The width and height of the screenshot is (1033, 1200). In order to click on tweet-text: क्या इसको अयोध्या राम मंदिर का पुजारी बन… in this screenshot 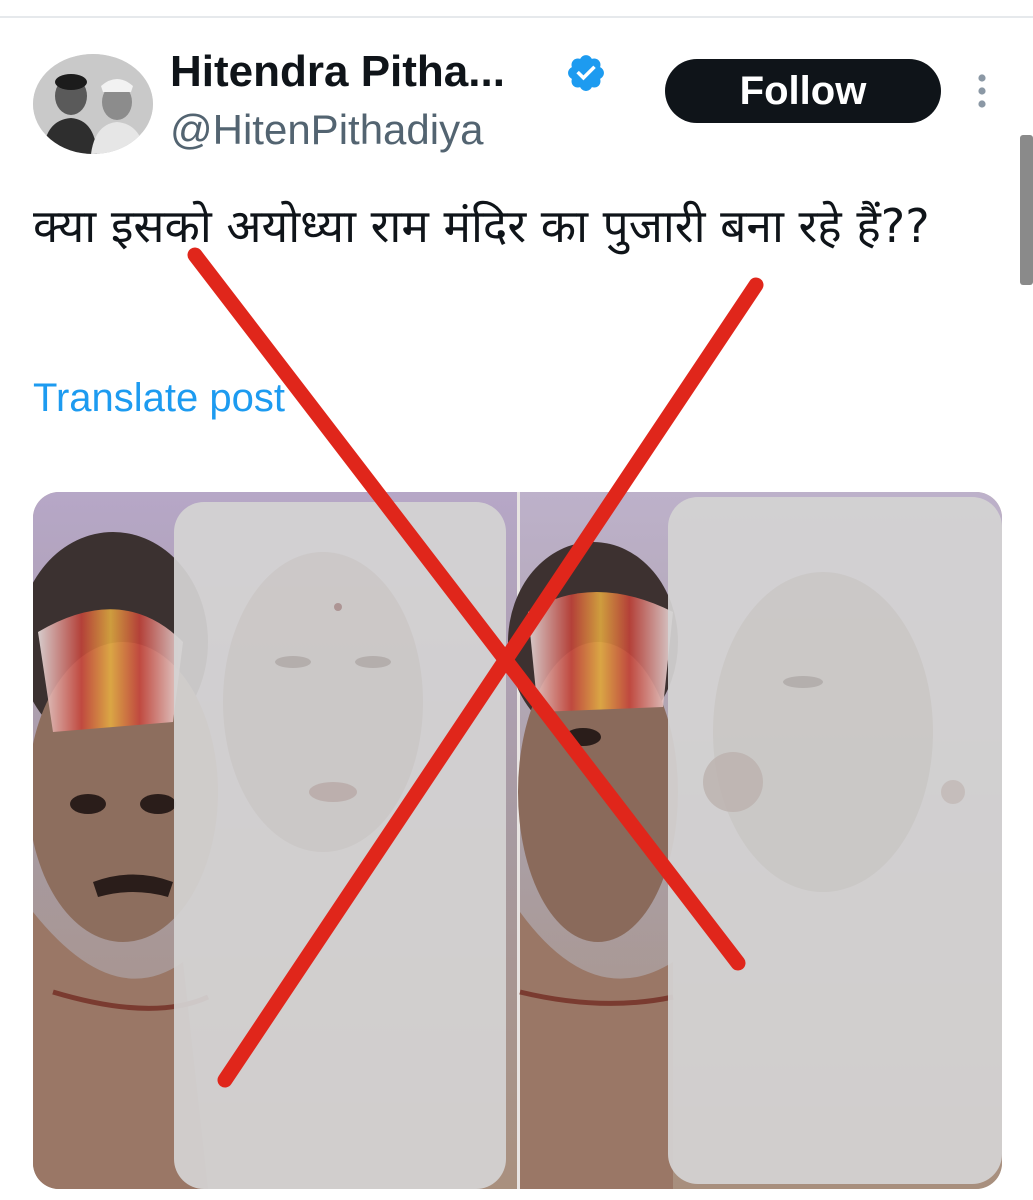, I will do `click(481, 226)`.